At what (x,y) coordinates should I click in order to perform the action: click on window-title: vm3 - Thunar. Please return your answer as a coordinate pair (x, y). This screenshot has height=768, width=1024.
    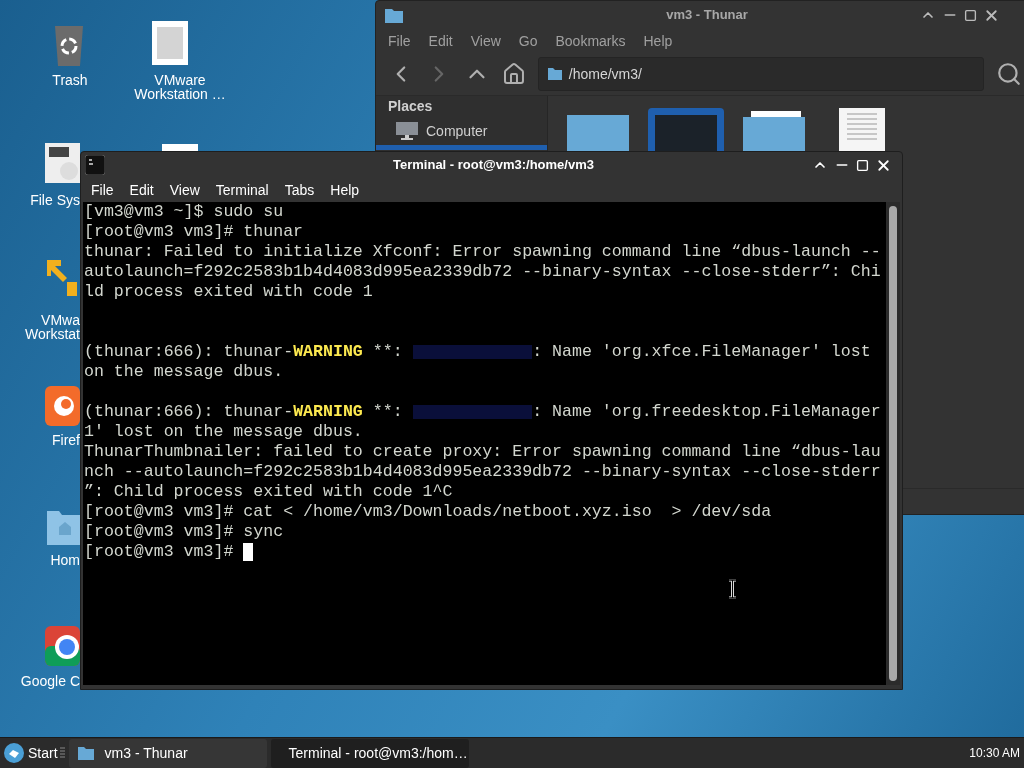
    Looking at the image, I should click on (707, 15).